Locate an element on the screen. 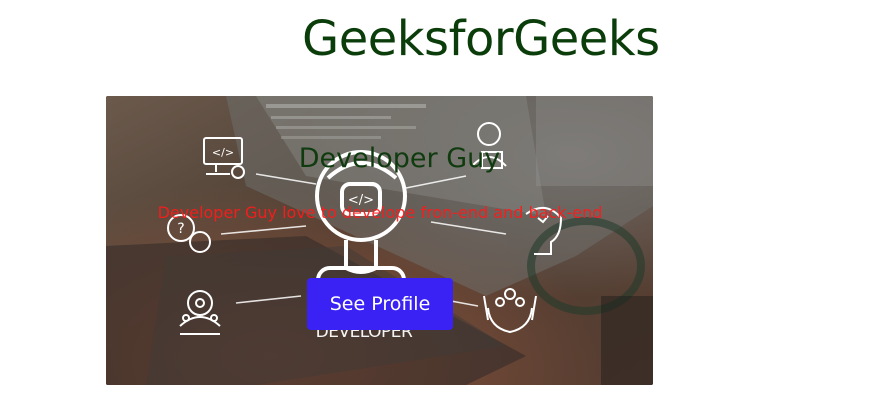 The height and width of the screenshot is (418, 869). card-heading: Developer Guy is located at coordinates (399, 158).